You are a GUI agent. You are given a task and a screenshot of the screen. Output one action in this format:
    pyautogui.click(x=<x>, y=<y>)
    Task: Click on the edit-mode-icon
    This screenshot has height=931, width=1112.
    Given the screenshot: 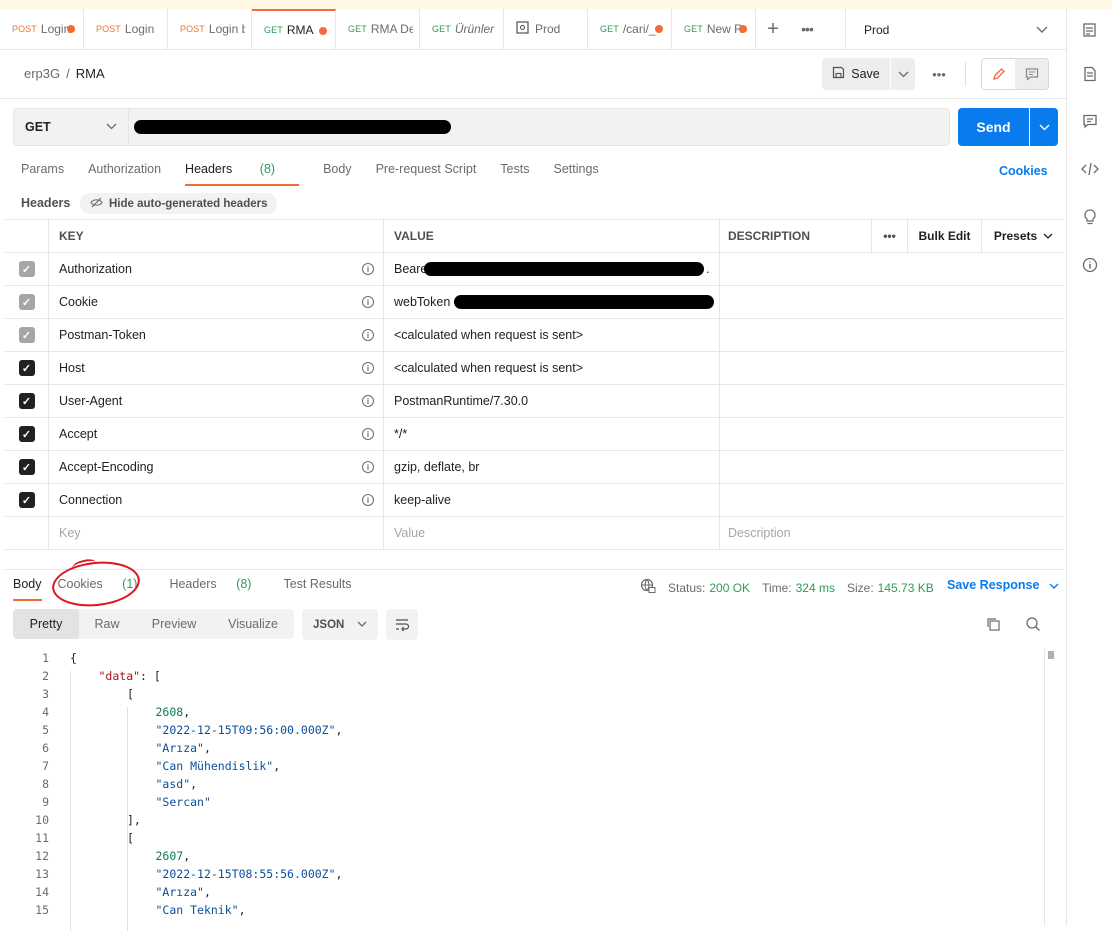 What is the action you would take?
    pyautogui.click(x=998, y=74)
    